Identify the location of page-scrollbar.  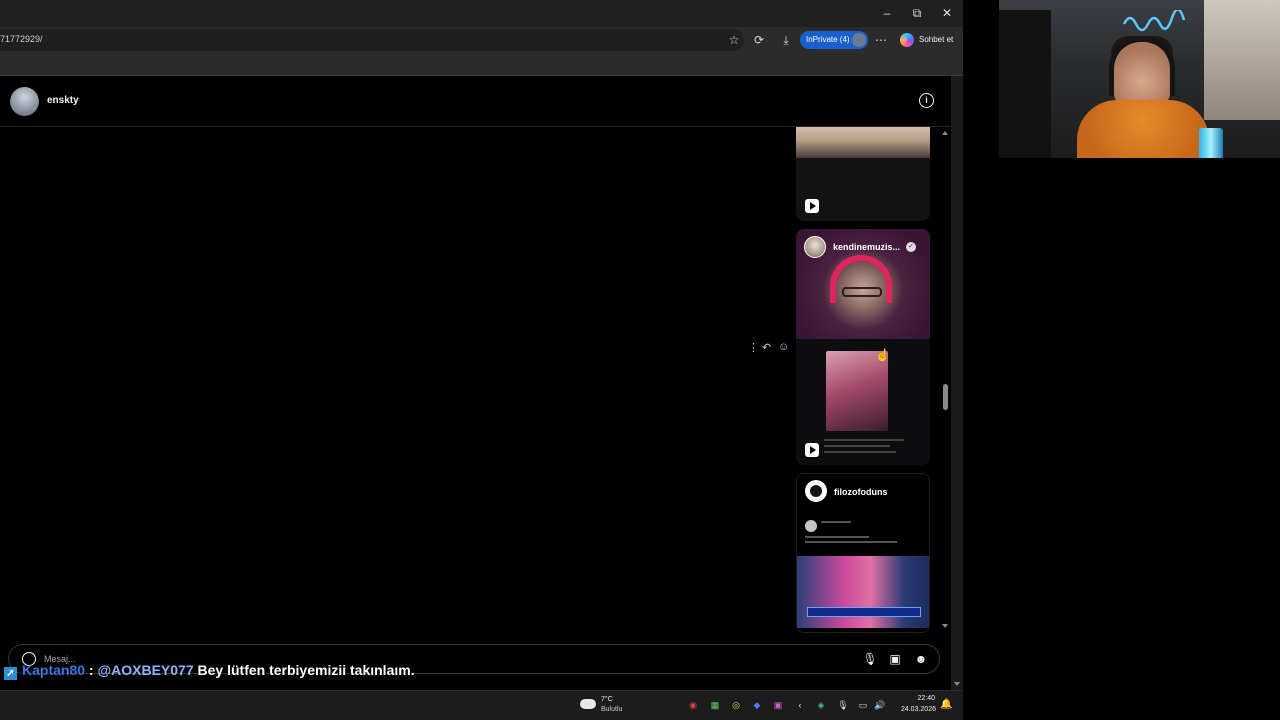
(957, 383).